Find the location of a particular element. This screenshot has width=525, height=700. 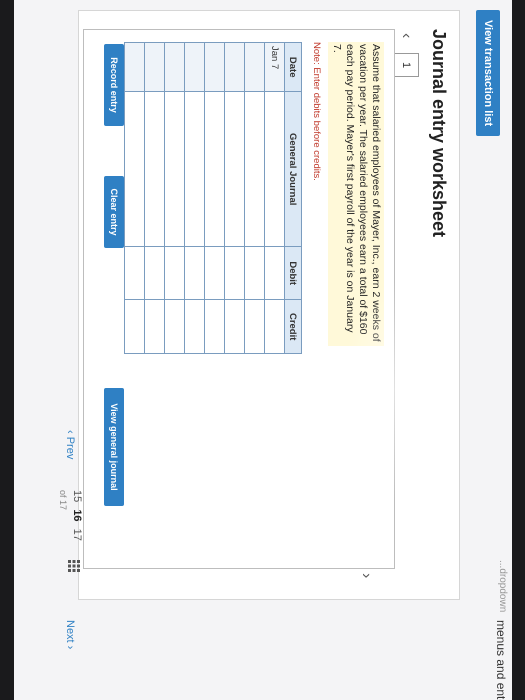

clear-entry-button: Clear entry is located at coordinates (114, 212).